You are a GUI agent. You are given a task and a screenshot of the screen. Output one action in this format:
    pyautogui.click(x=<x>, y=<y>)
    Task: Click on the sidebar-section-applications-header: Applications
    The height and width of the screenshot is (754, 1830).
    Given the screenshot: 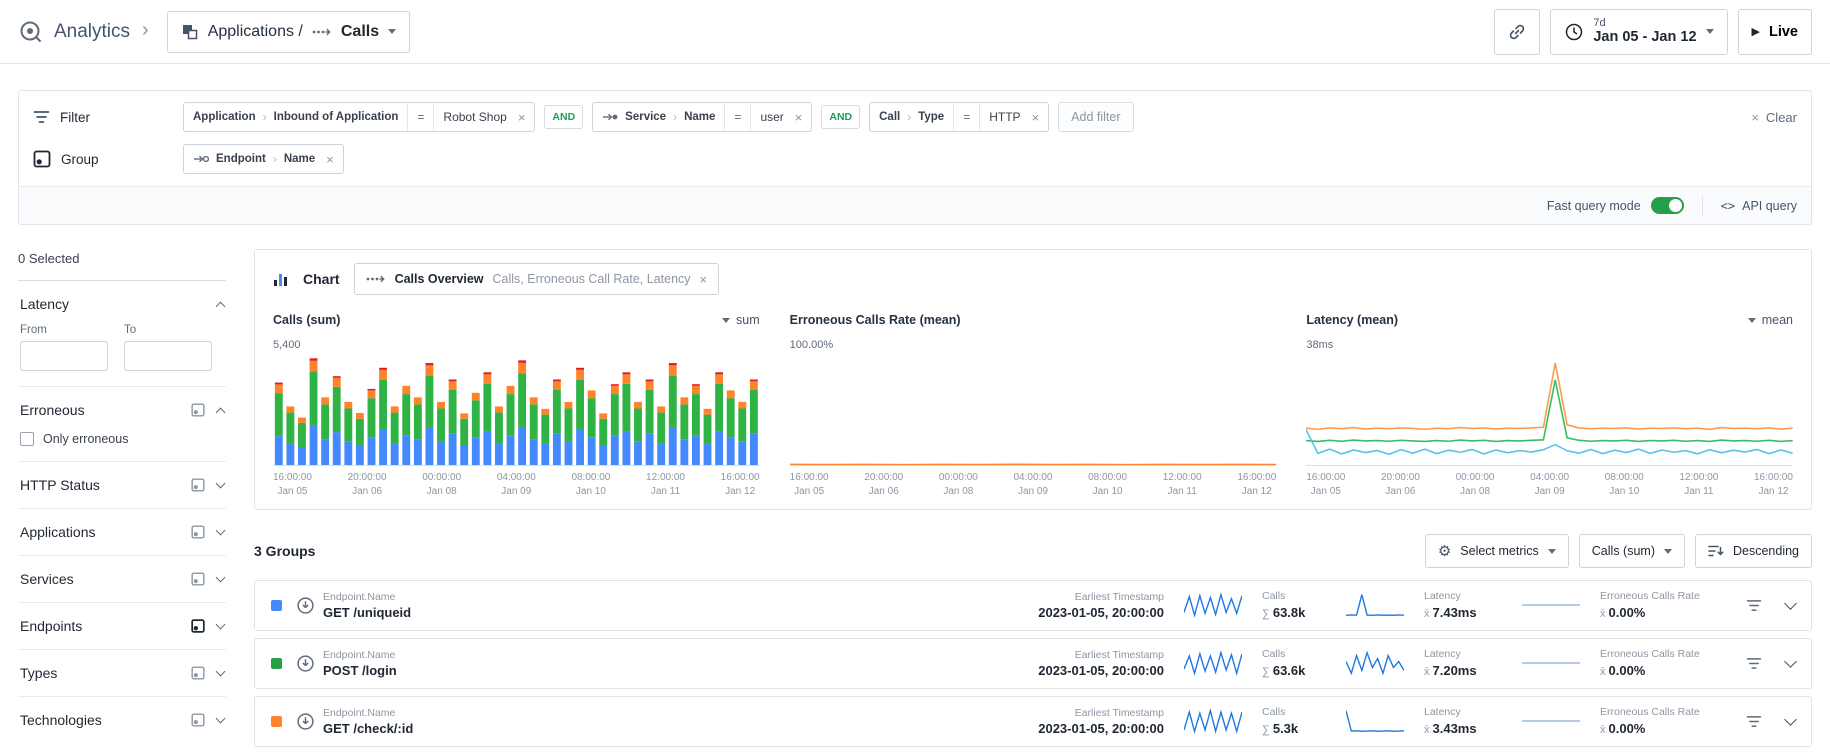 What is the action you would take?
    pyautogui.click(x=123, y=532)
    